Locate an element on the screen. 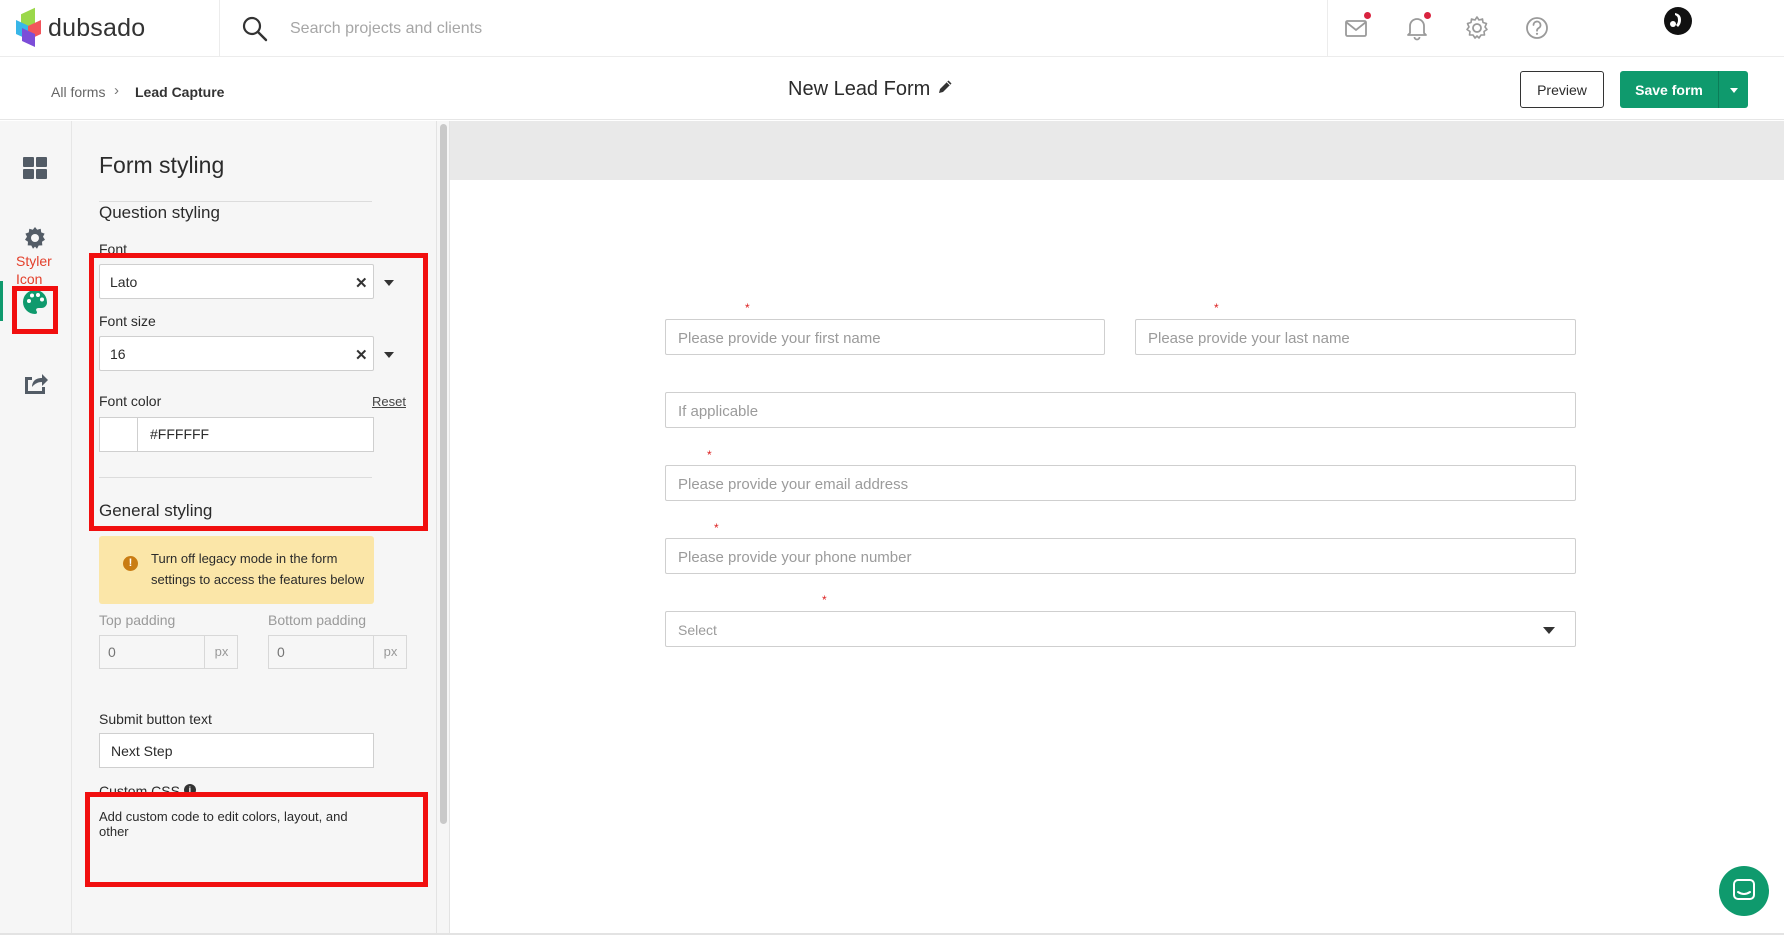 The height and width of the screenshot is (935, 1784). font-size-select: 16 ✕ is located at coordinates (246, 353).